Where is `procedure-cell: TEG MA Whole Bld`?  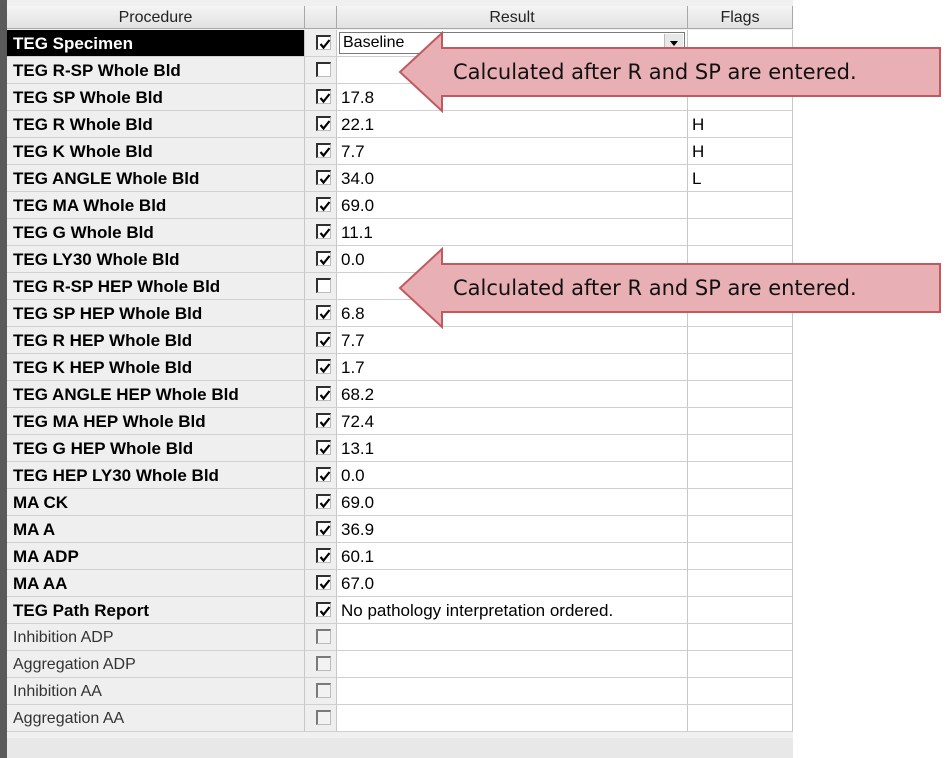
procedure-cell: TEG MA Whole Bld is located at coordinates (156, 205).